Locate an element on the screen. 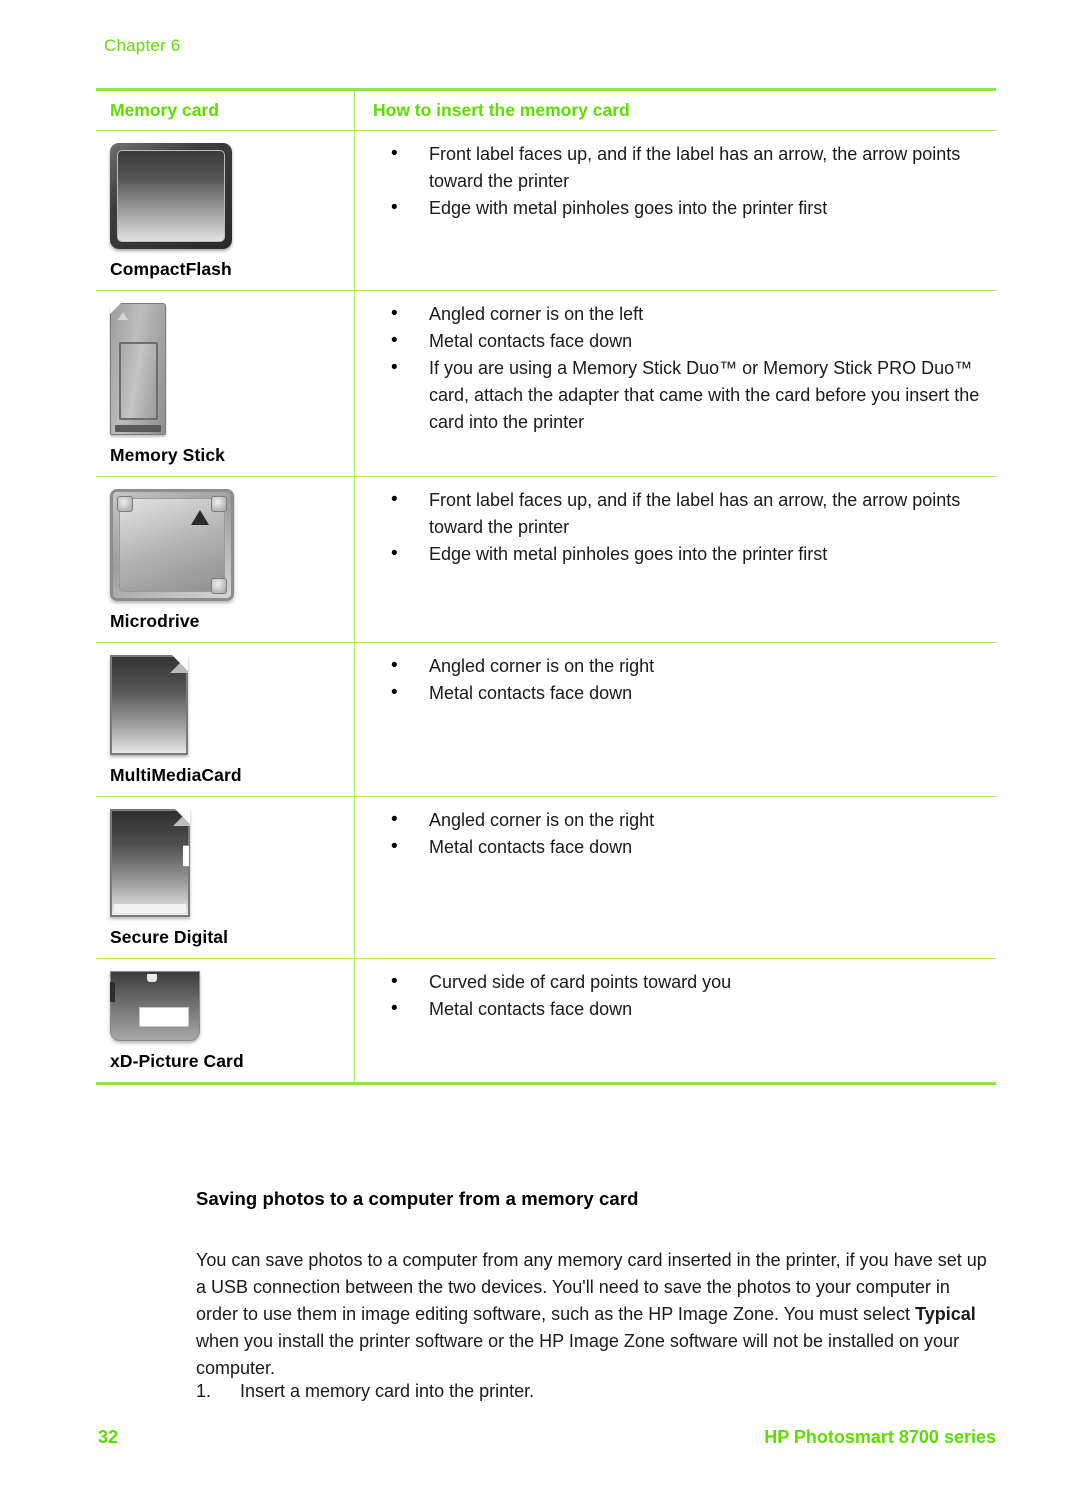  footer-product-name: HP Photosmart 8700 series is located at coordinates (880, 1437).